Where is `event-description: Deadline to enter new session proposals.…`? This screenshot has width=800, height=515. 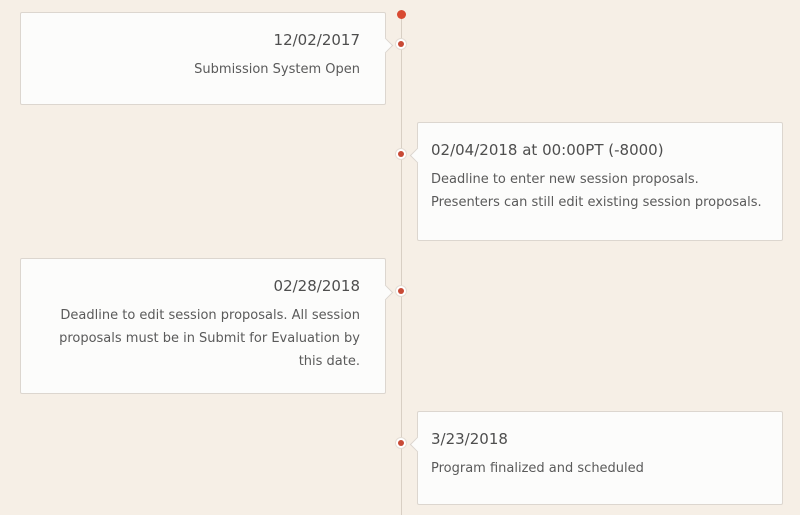
event-description: Deadline to enter new session proposals.… is located at coordinates (596, 191).